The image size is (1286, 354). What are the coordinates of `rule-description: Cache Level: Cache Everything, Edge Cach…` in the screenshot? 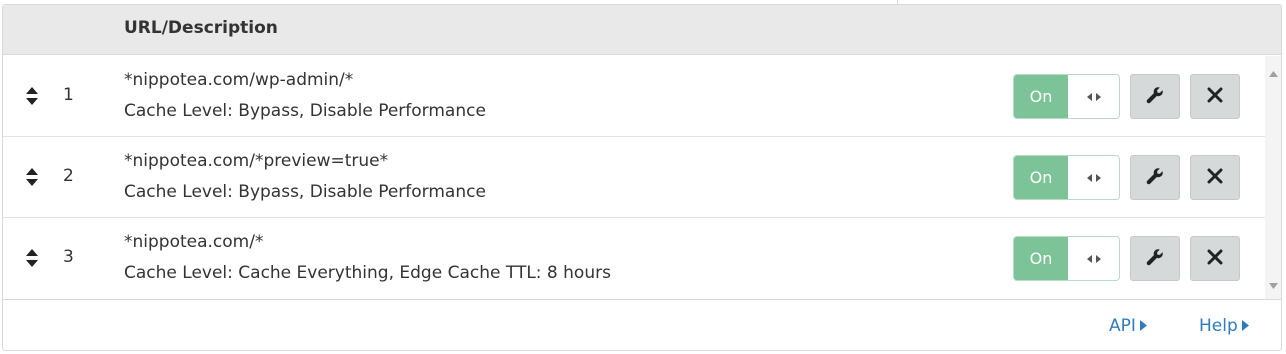 It's located at (367, 273).